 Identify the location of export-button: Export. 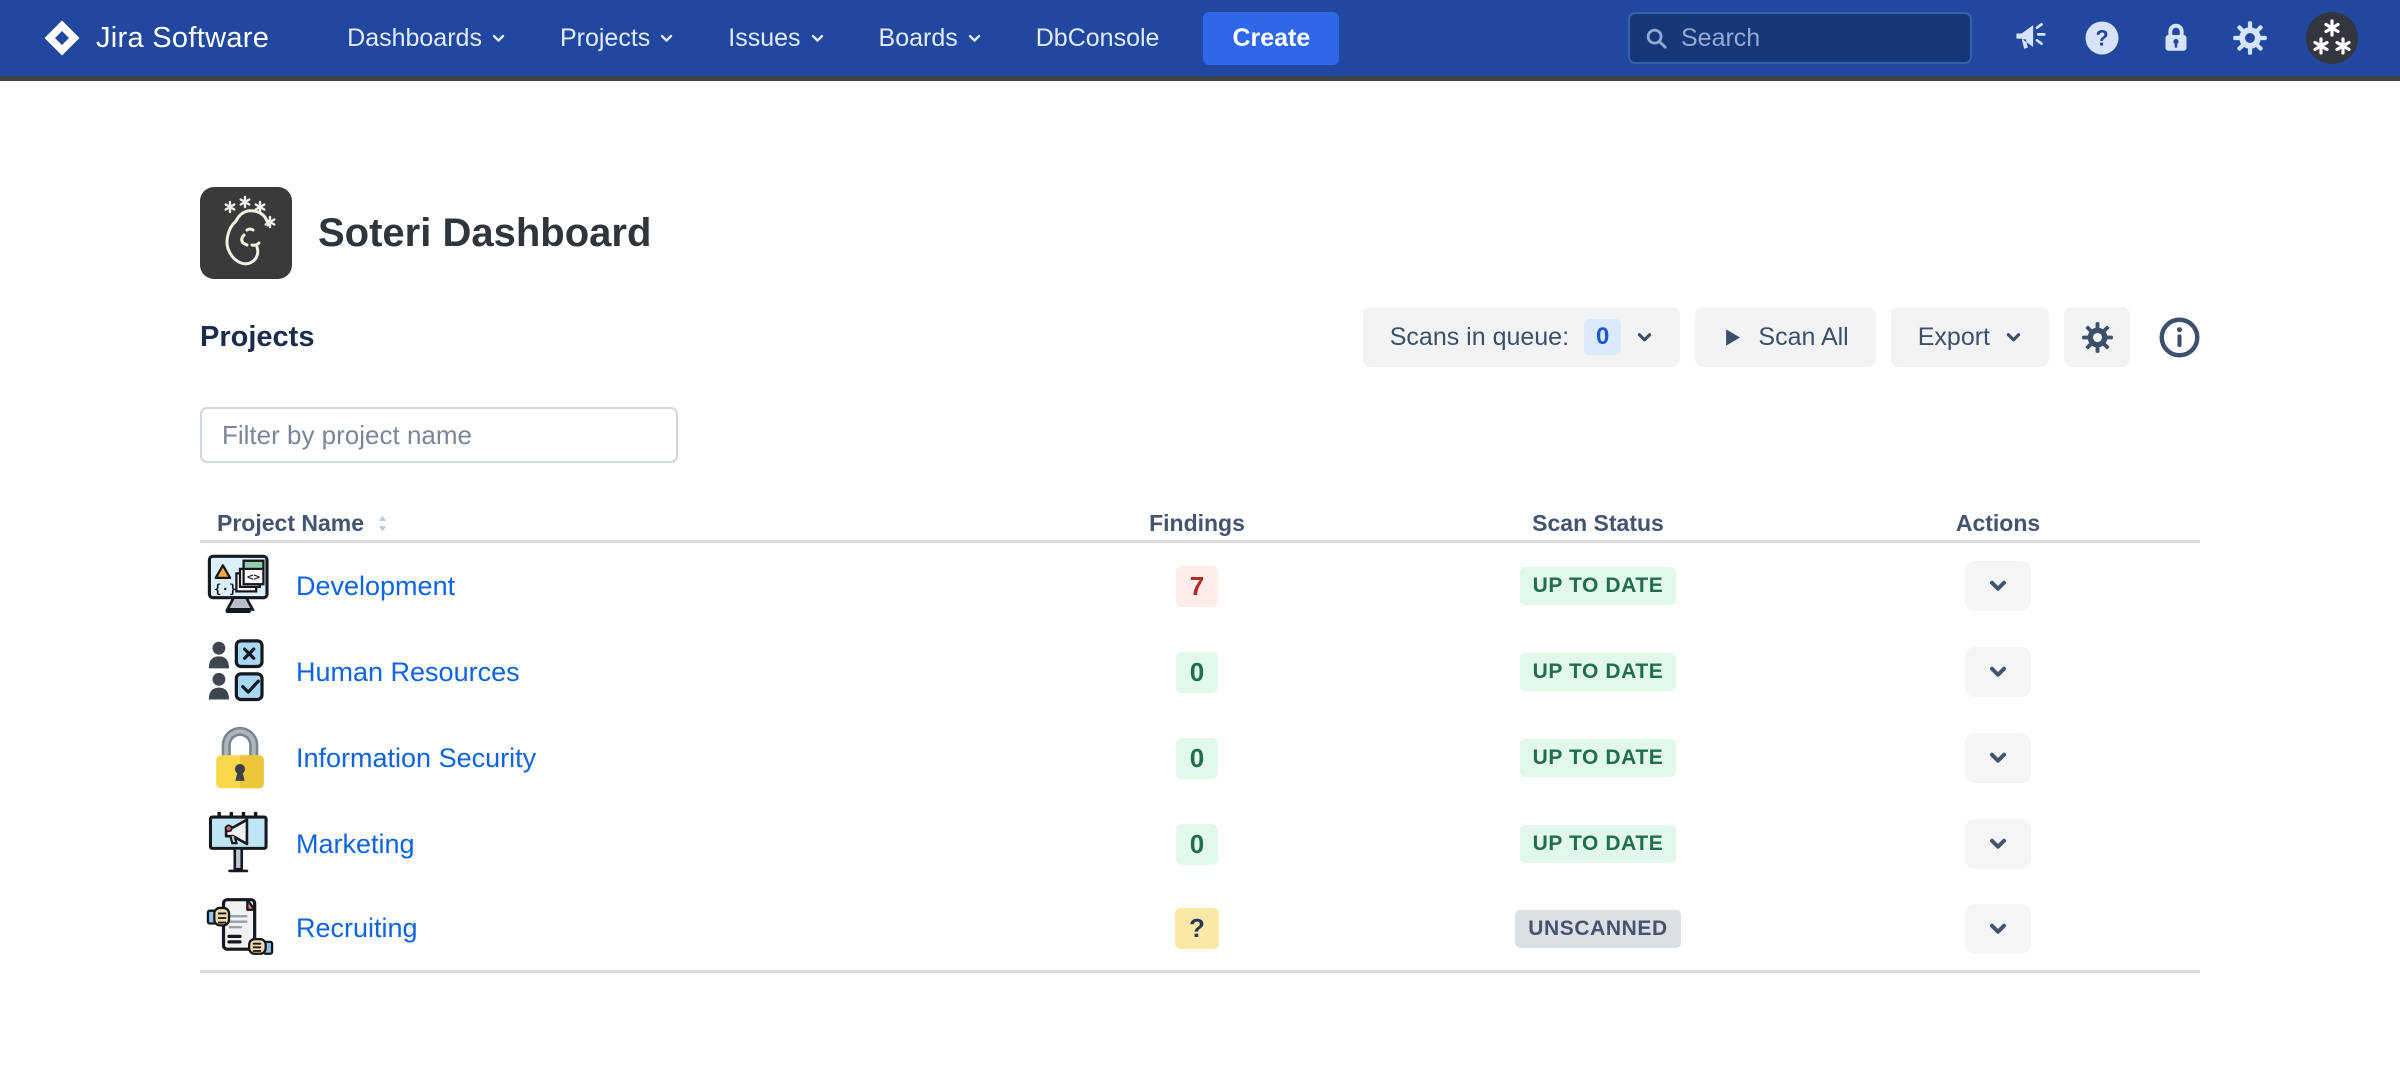
(1969, 337).